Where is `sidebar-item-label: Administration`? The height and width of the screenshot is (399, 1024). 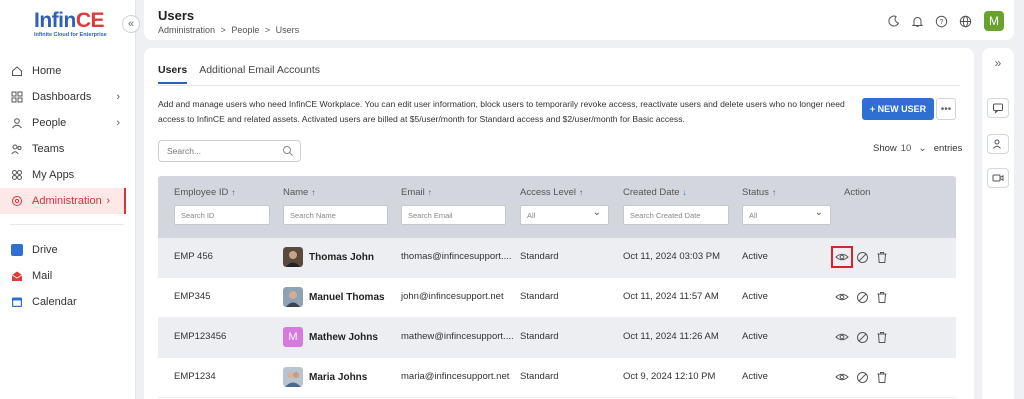
sidebar-item-label: Administration is located at coordinates (67, 201).